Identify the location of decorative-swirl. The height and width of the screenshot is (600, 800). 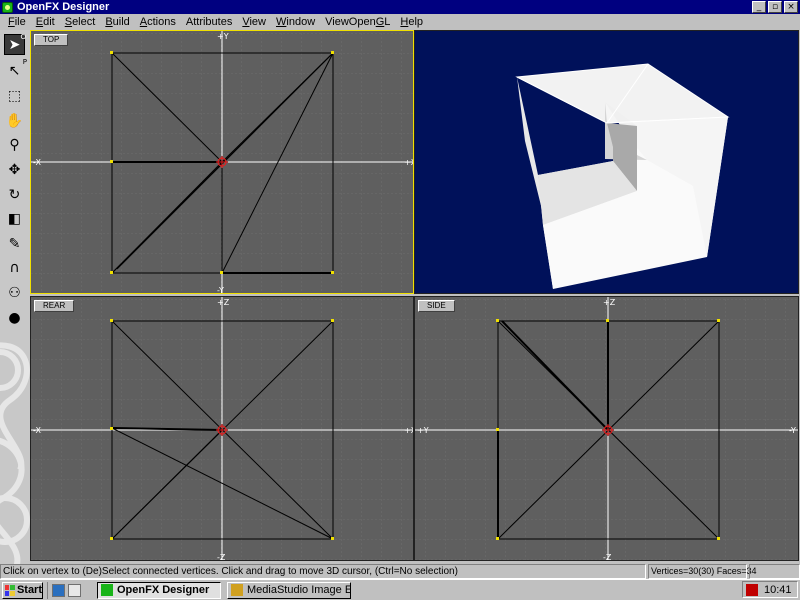
(15, 453).